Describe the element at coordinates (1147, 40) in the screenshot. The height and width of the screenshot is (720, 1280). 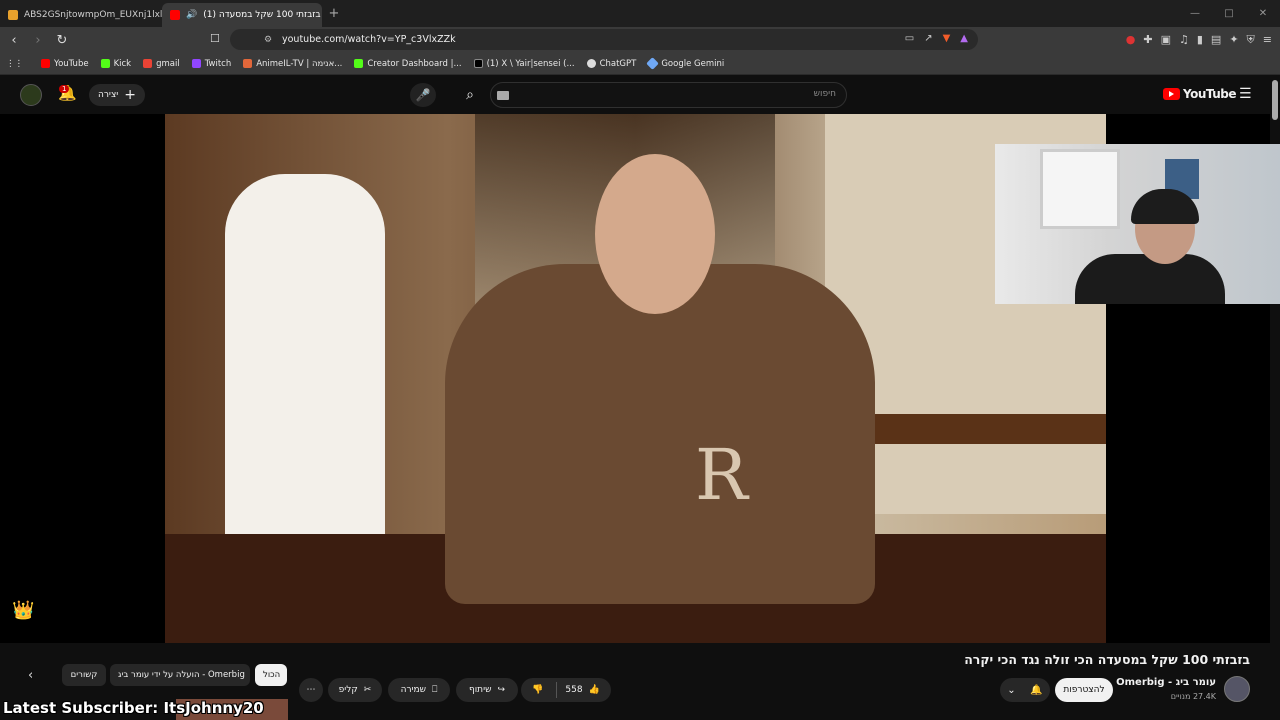
I see `puzzle-icon: ✚` at that location.